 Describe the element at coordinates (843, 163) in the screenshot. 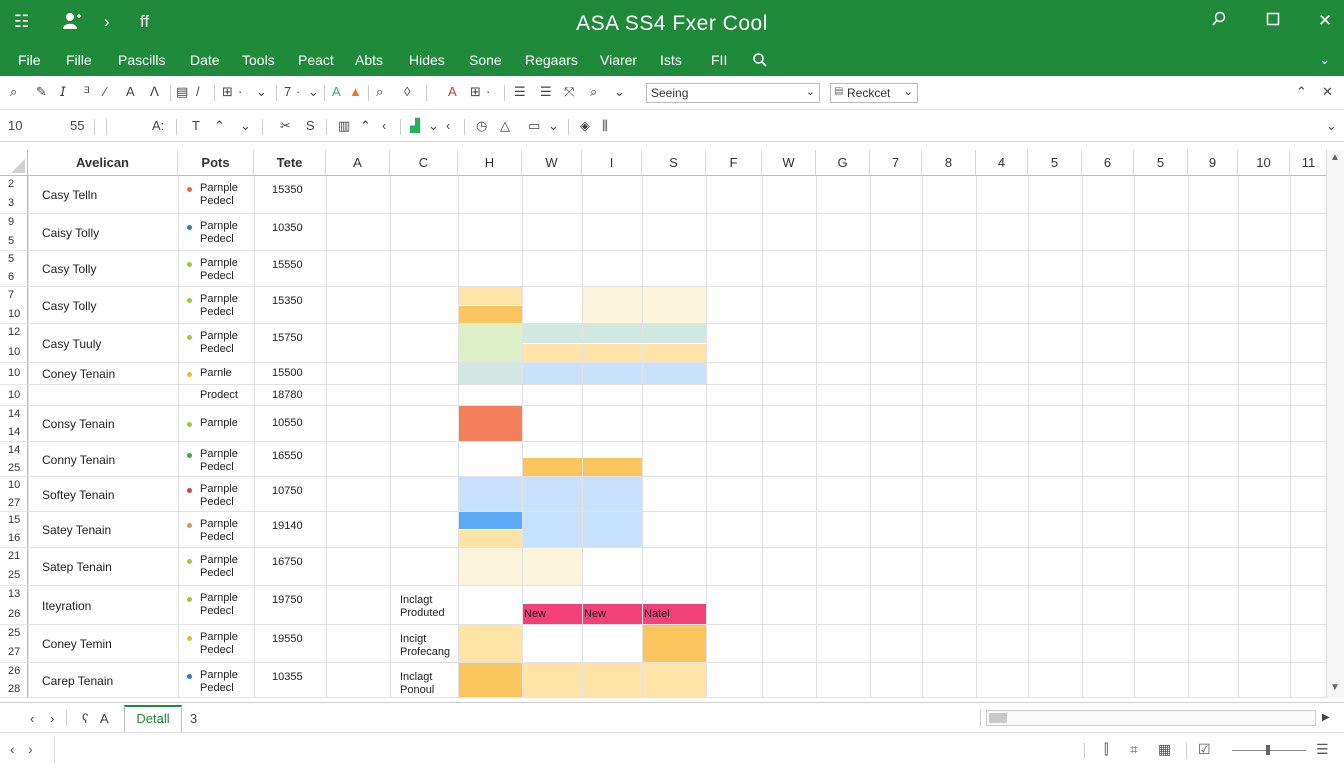

I see `column-header: G` at that location.